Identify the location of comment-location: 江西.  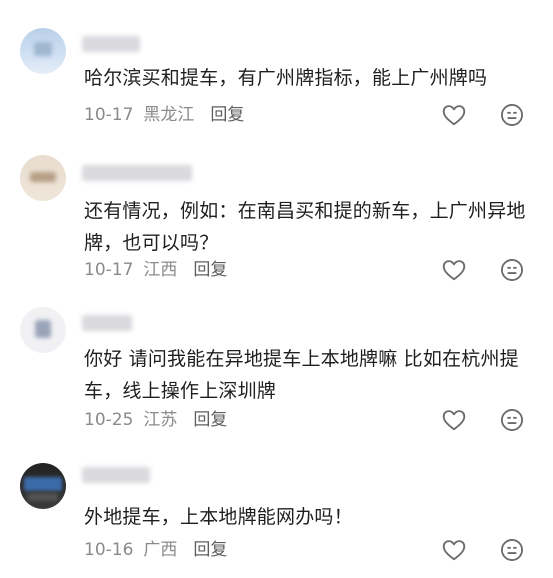
(160, 270).